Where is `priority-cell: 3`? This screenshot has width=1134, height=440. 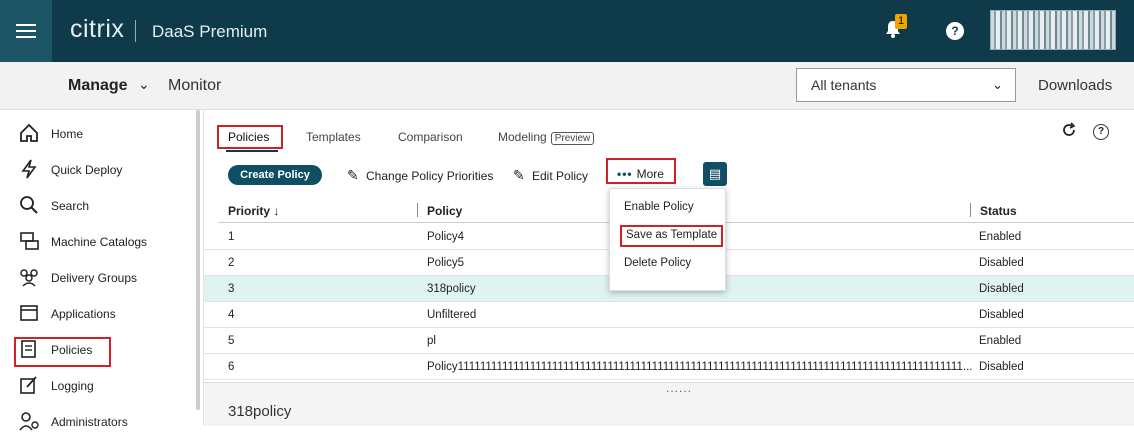
priority-cell: 3 is located at coordinates (231, 289).